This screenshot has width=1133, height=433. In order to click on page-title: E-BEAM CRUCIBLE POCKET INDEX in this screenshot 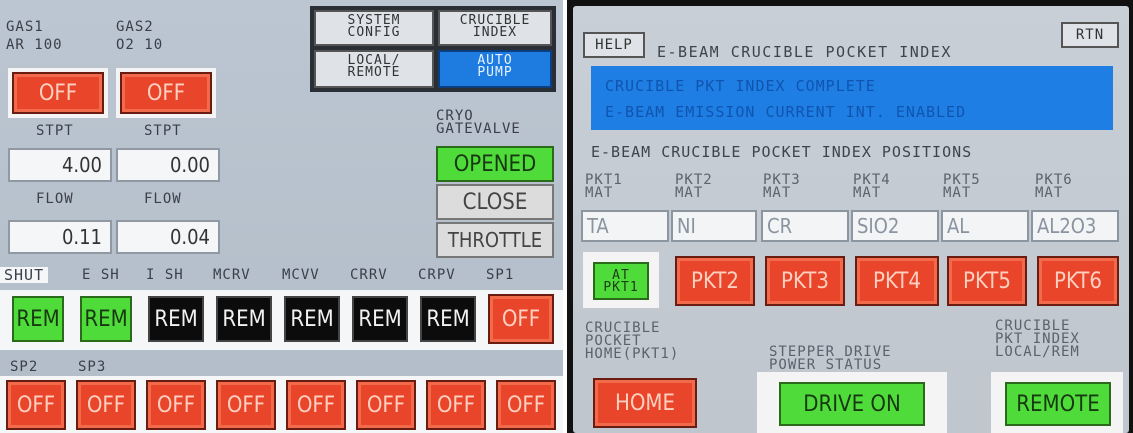, I will do `click(804, 52)`.